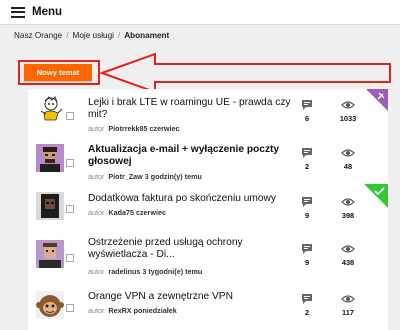  What do you see at coordinates (121, 212) in the screenshot?
I see `topic-author: Kada75` at bounding box center [121, 212].